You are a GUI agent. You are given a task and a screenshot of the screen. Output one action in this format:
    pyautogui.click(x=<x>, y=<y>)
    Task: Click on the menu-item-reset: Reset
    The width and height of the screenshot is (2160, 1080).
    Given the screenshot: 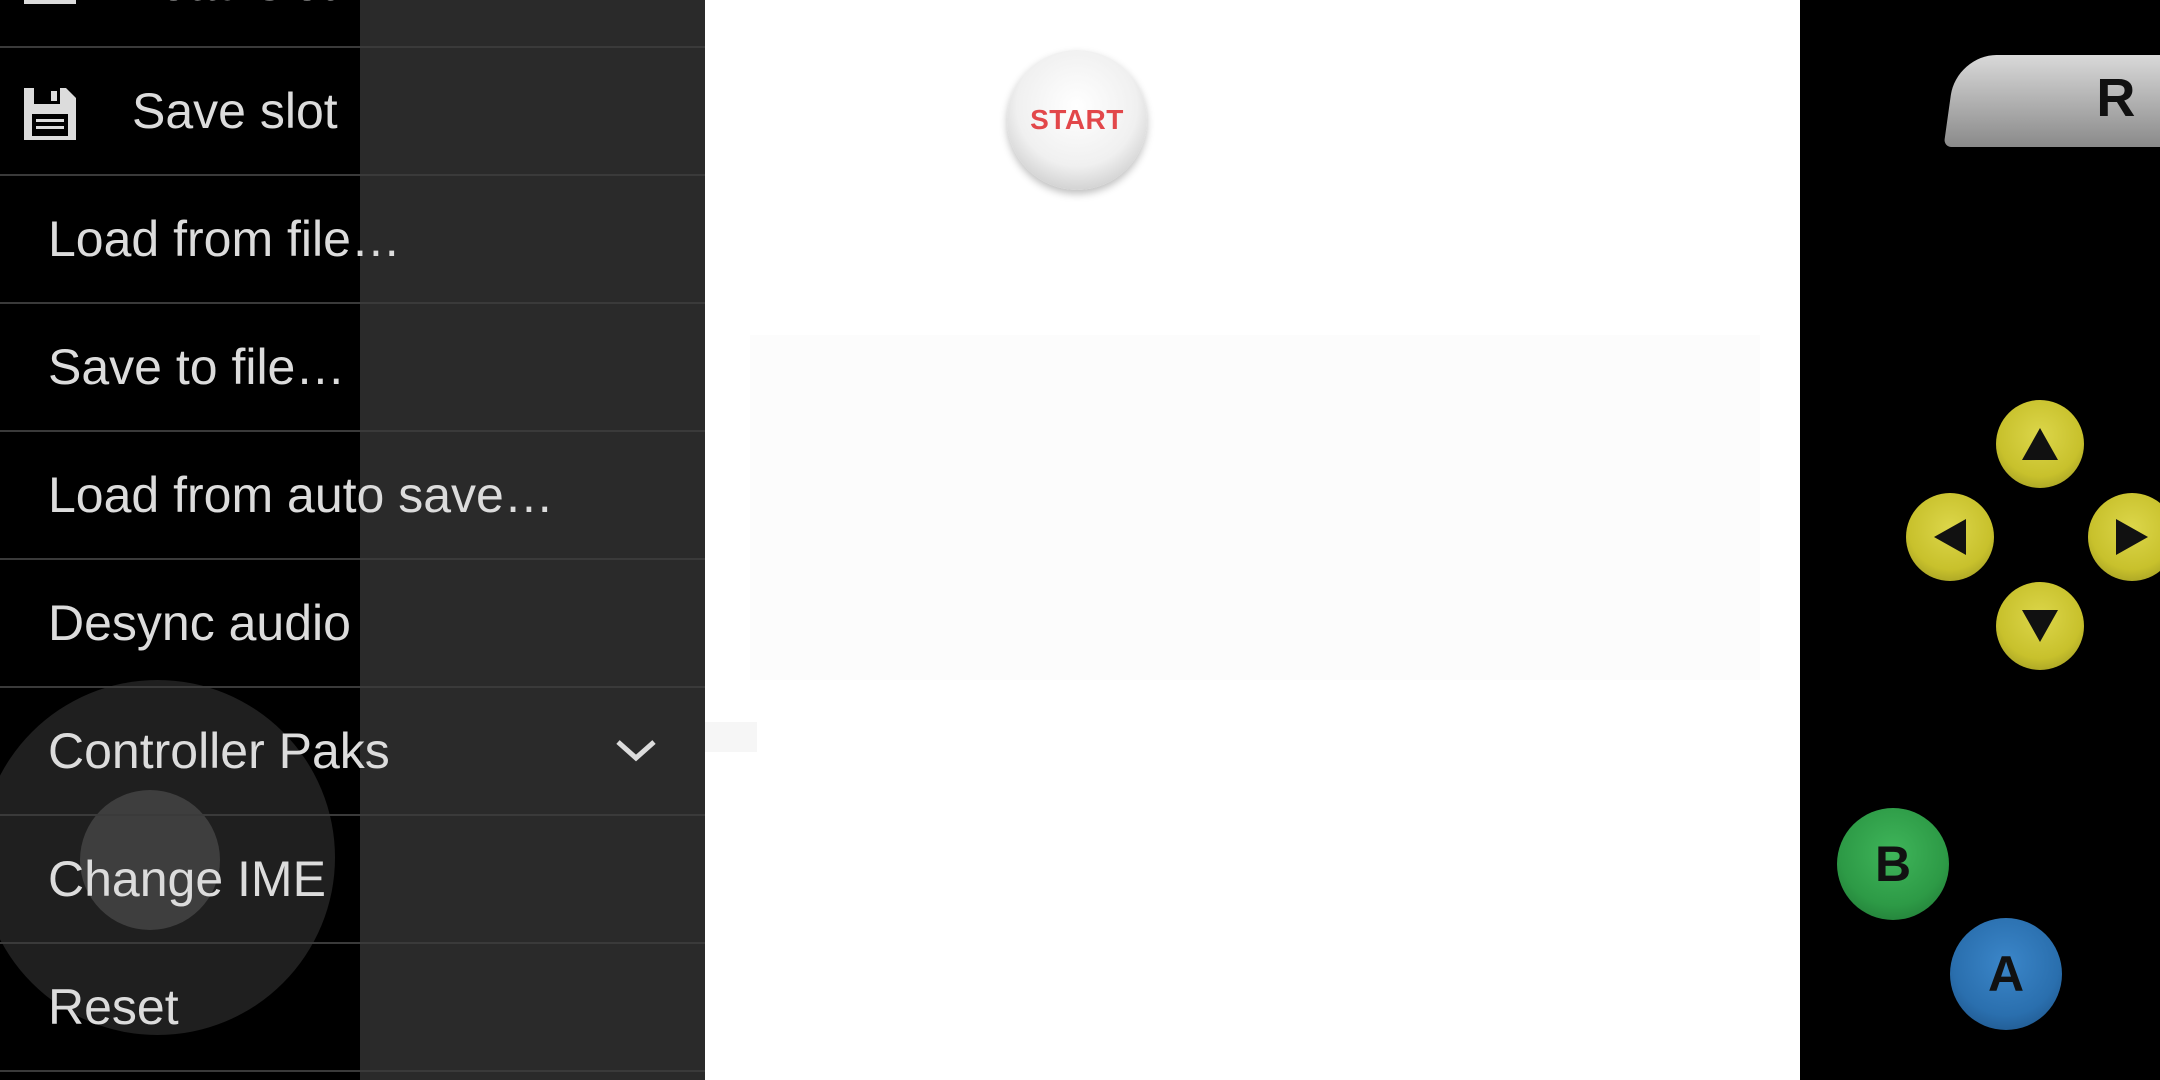 What is the action you would take?
    pyautogui.click(x=352, y=1008)
    